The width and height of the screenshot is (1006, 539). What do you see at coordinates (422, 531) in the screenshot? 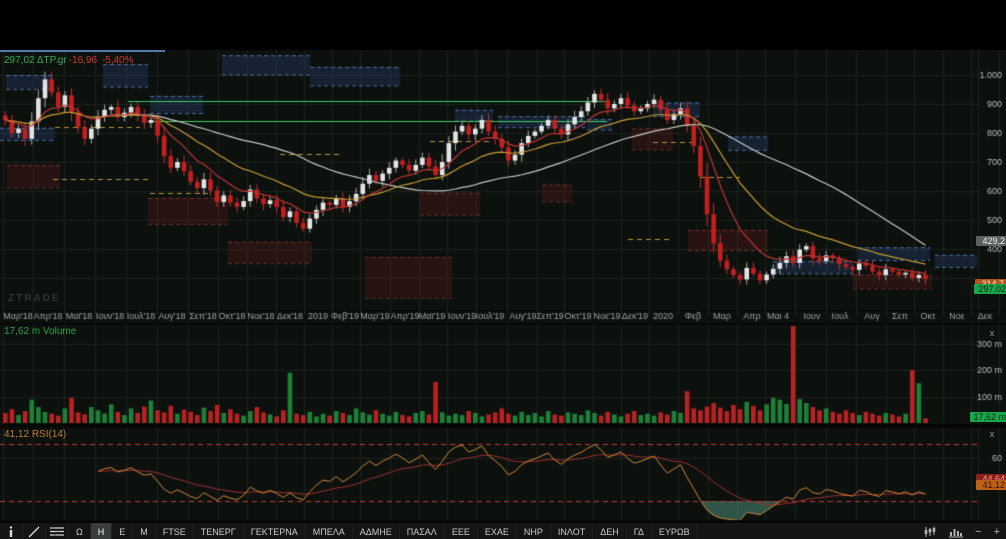
I see `ticker-button-ΠΑΣΑΛ: ΠΑΣΑΛ` at bounding box center [422, 531].